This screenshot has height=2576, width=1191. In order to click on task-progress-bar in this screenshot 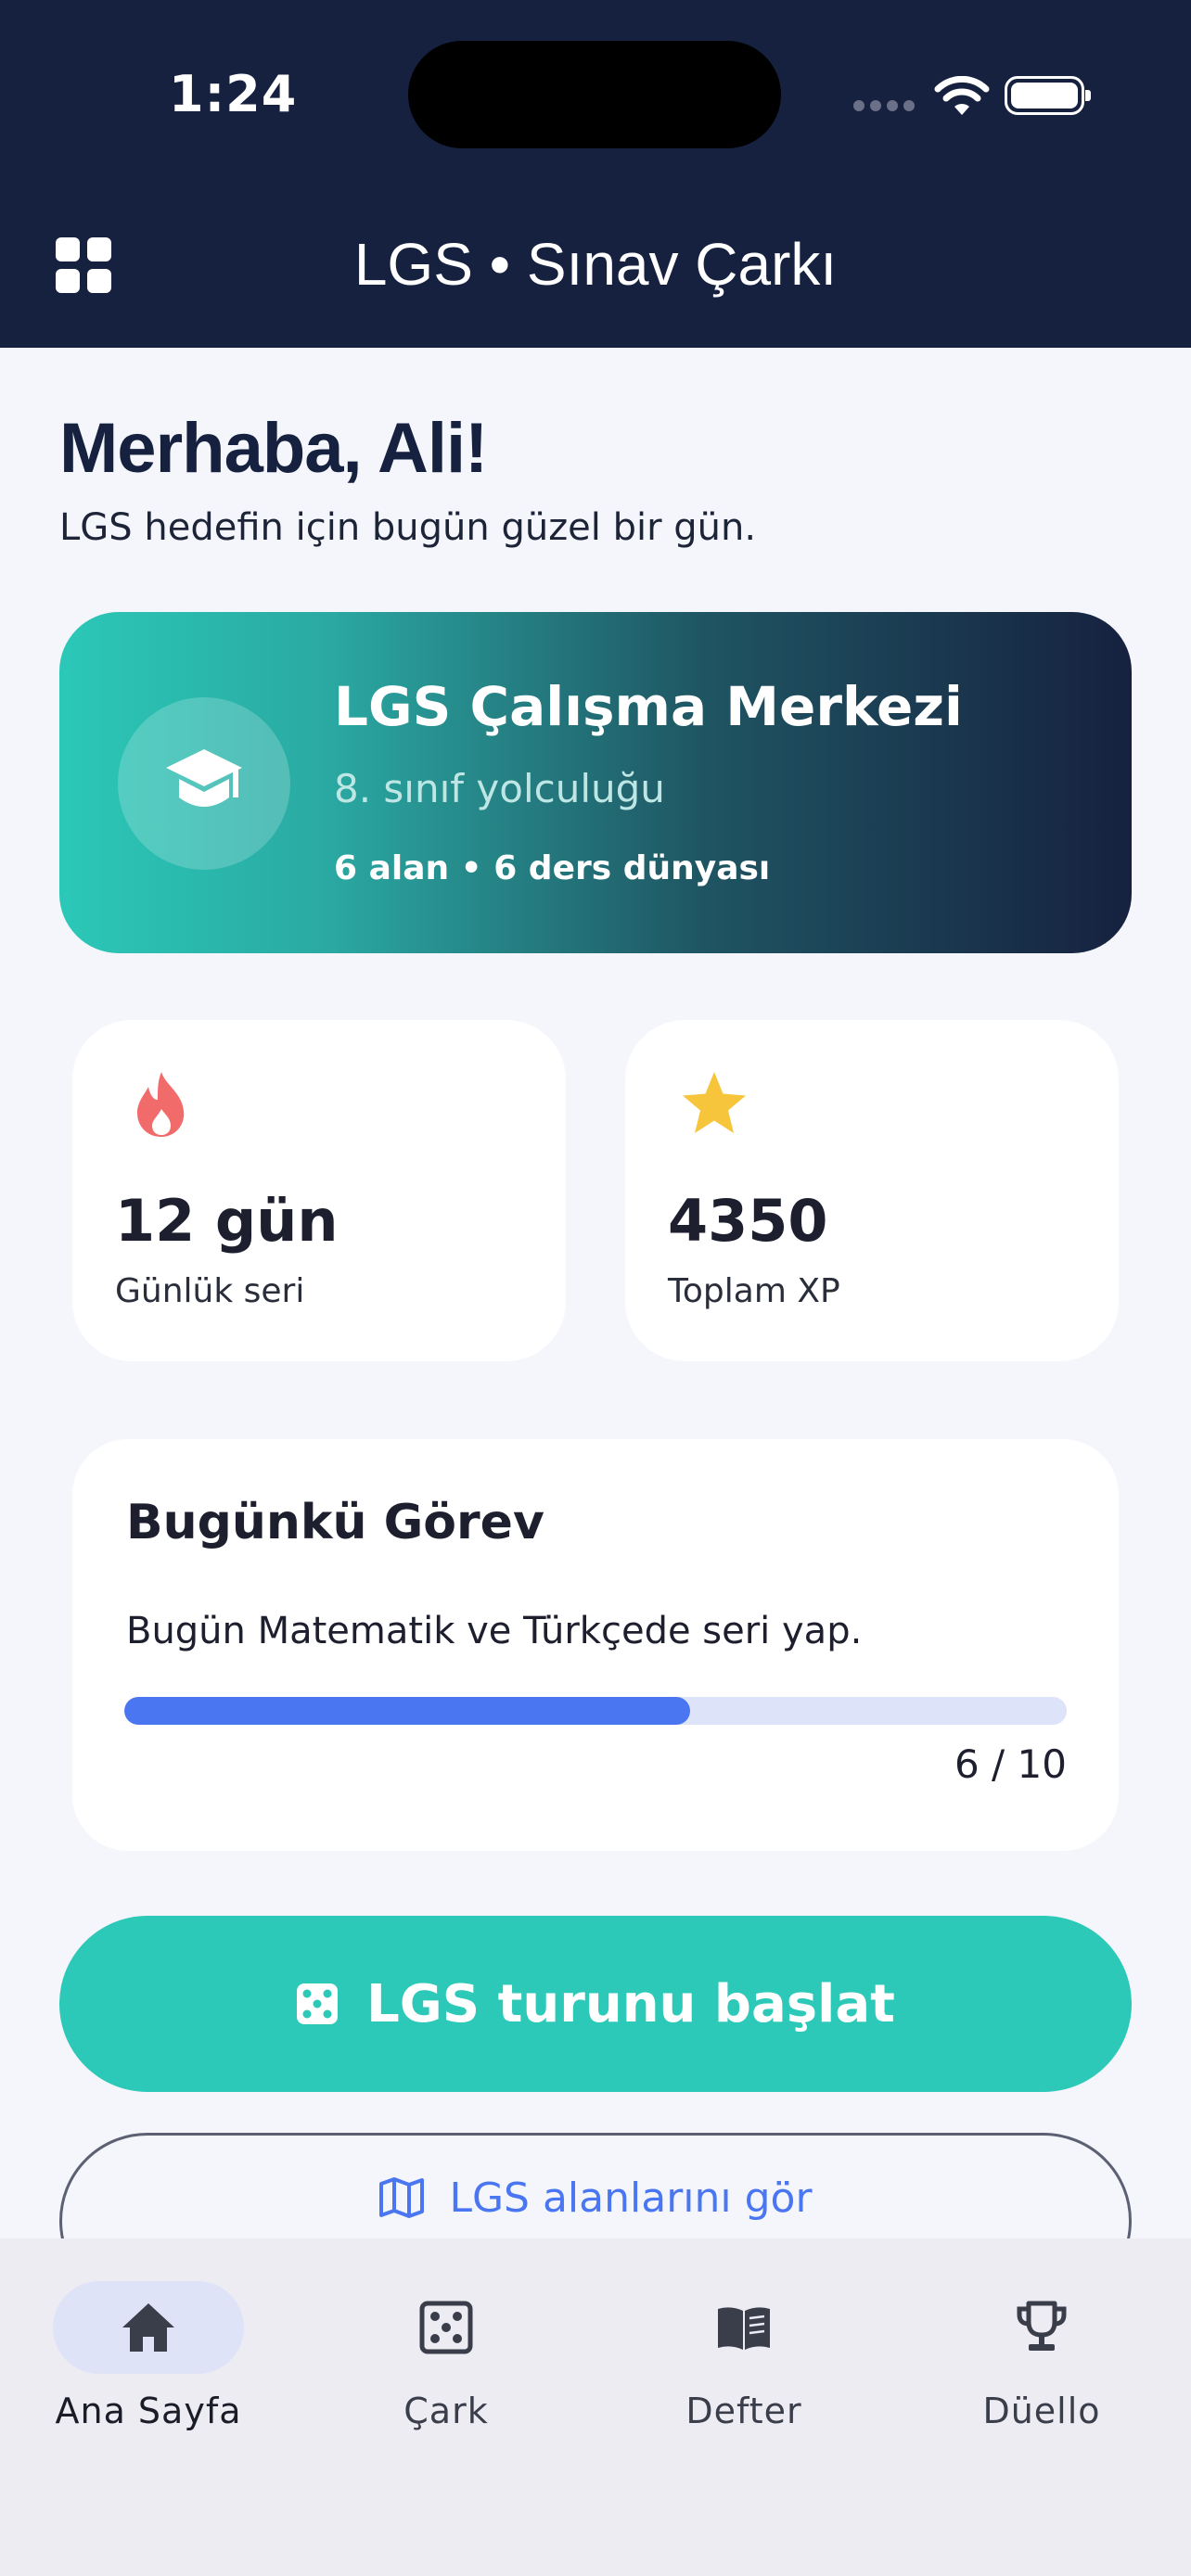, I will do `click(595, 1711)`.